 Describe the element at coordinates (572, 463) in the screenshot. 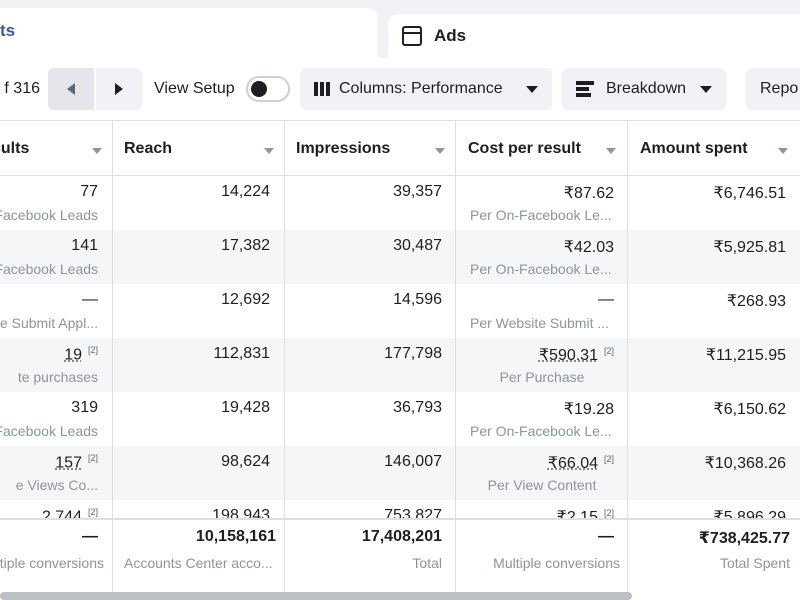

I see `cell-value: ₹66.04` at that location.